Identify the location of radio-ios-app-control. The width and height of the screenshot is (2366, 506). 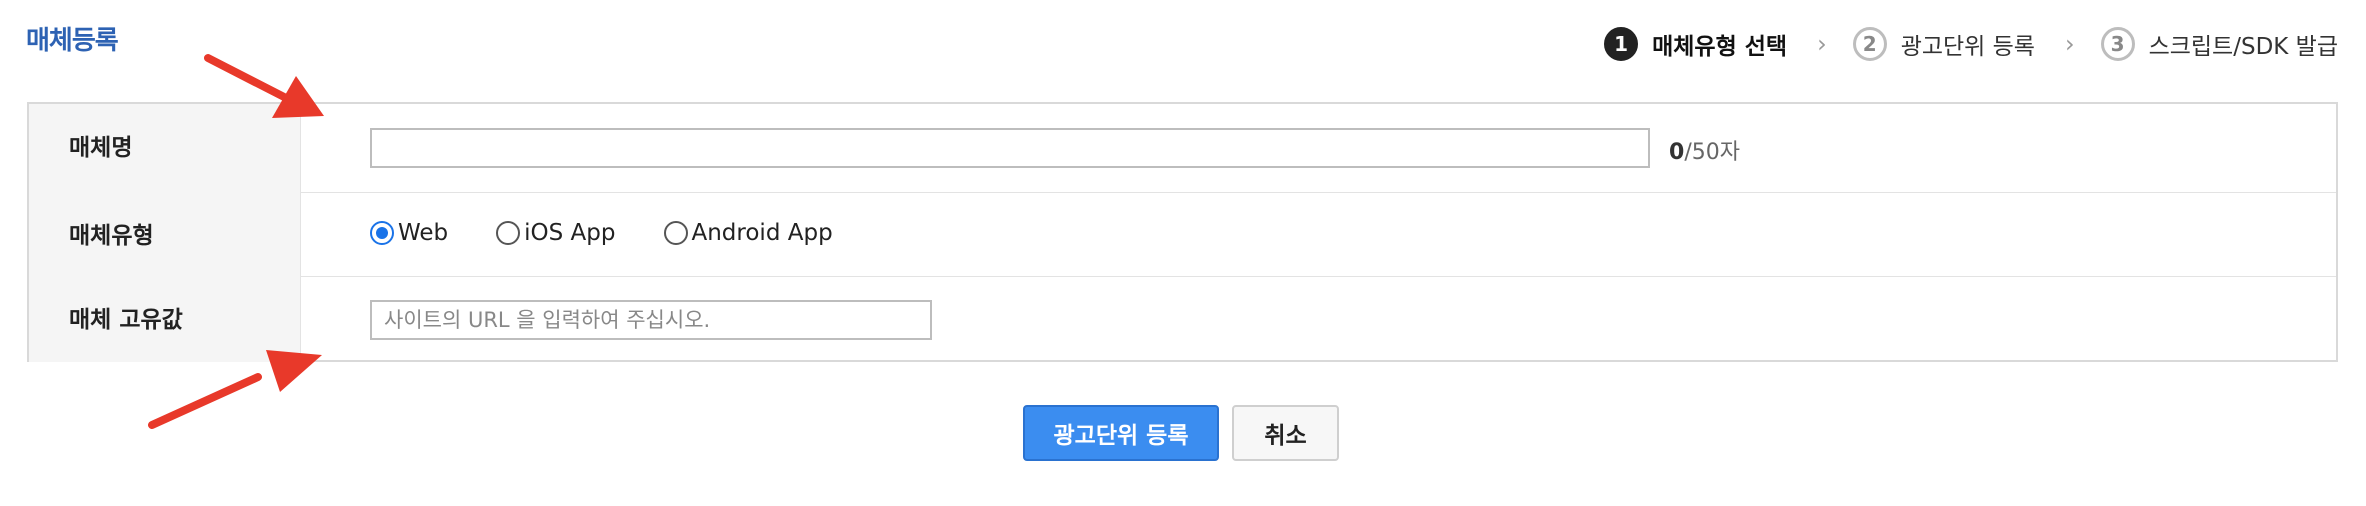
(508, 233).